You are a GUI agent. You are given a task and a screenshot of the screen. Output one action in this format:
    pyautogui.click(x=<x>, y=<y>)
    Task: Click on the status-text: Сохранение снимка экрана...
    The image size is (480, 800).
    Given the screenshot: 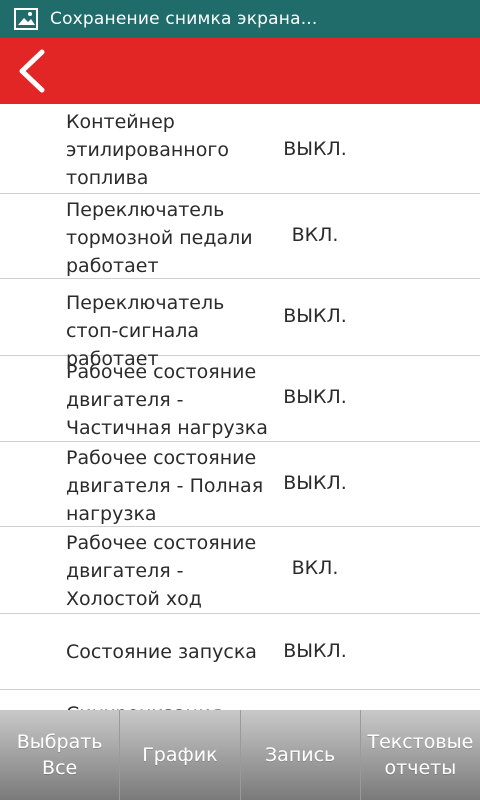 What is the action you would take?
    pyautogui.click(x=184, y=19)
    